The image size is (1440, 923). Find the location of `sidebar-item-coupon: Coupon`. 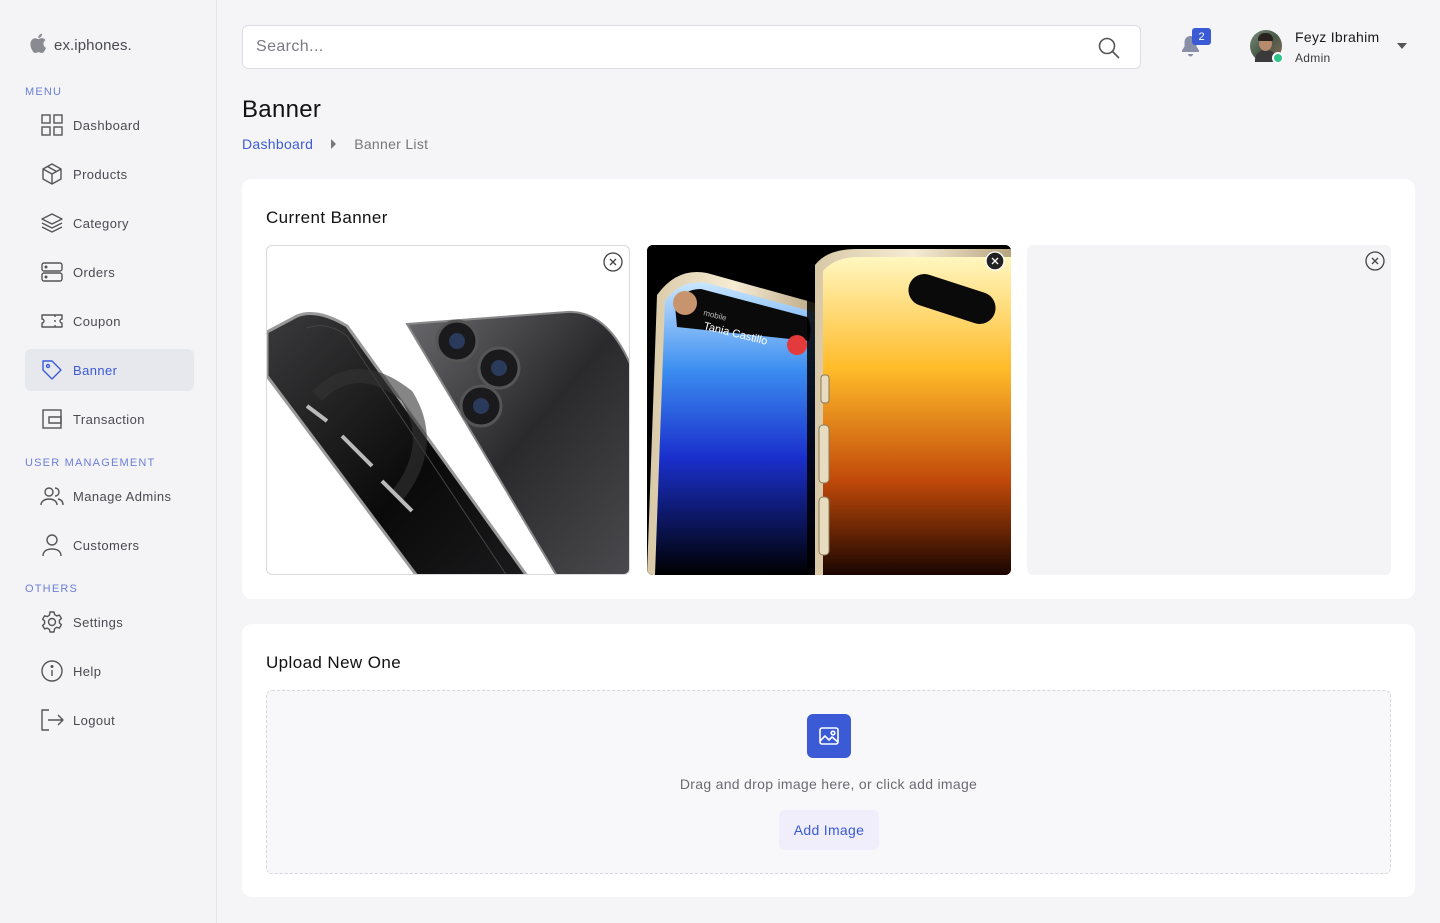

sidebar-item-coupon: Coupon is located at coordinates (109, 321).